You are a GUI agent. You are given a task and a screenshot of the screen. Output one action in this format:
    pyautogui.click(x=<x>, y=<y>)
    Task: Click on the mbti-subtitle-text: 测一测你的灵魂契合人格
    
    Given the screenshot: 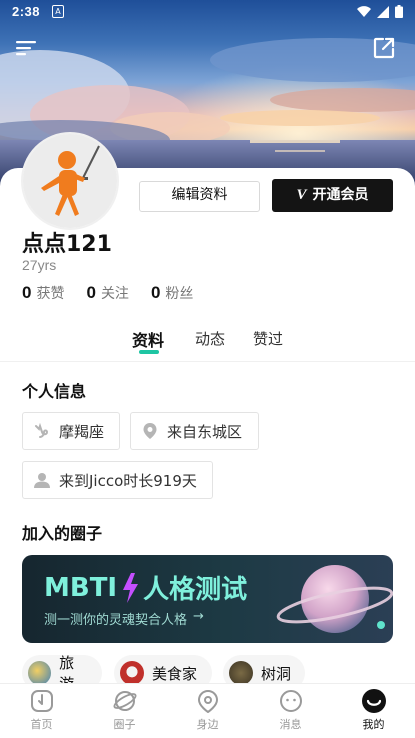 What is the action you would take?
    pyautogui.click(x=116, y=620)
    